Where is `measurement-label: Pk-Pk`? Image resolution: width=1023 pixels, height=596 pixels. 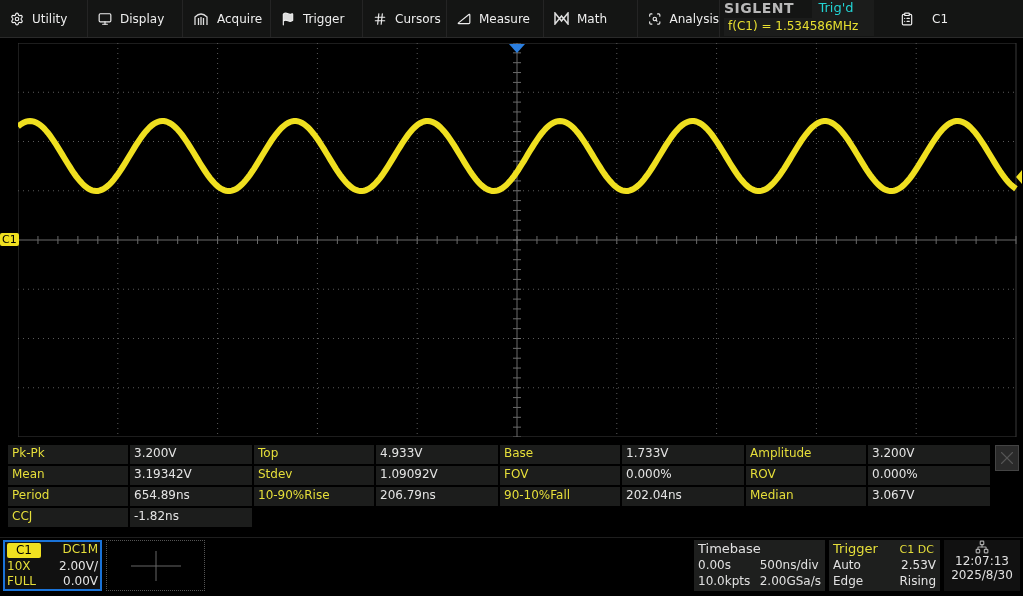
measurement-label: Pk-Pk is located at coordinates (68, 454).